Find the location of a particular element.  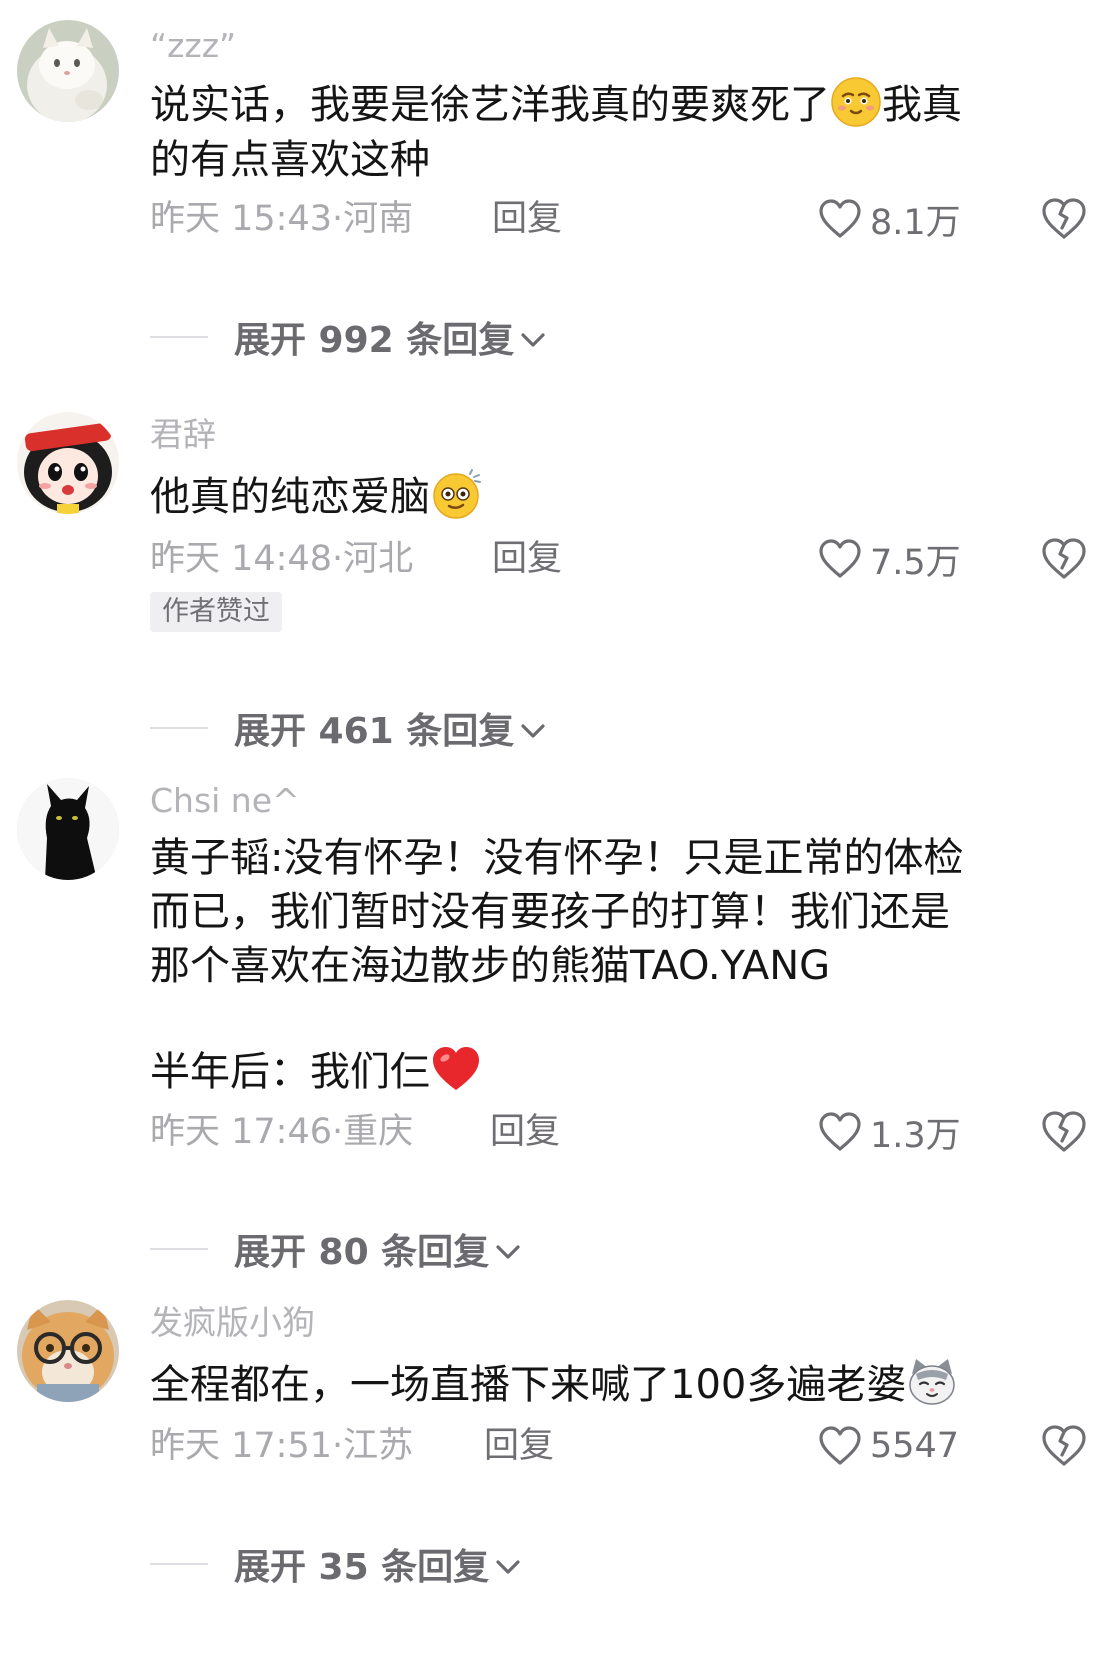

comment-text: 说实话，我要是徐艺洋我真的要爽死了 我真 is located at coordinates (556, 104).